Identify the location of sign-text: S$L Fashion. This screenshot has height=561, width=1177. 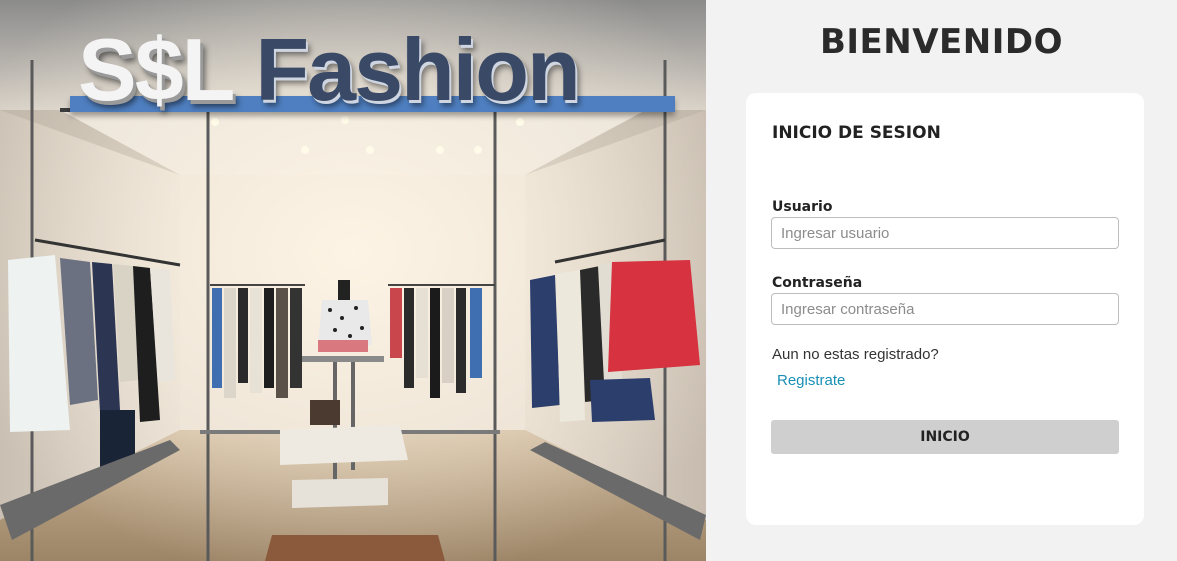
(329, 70).